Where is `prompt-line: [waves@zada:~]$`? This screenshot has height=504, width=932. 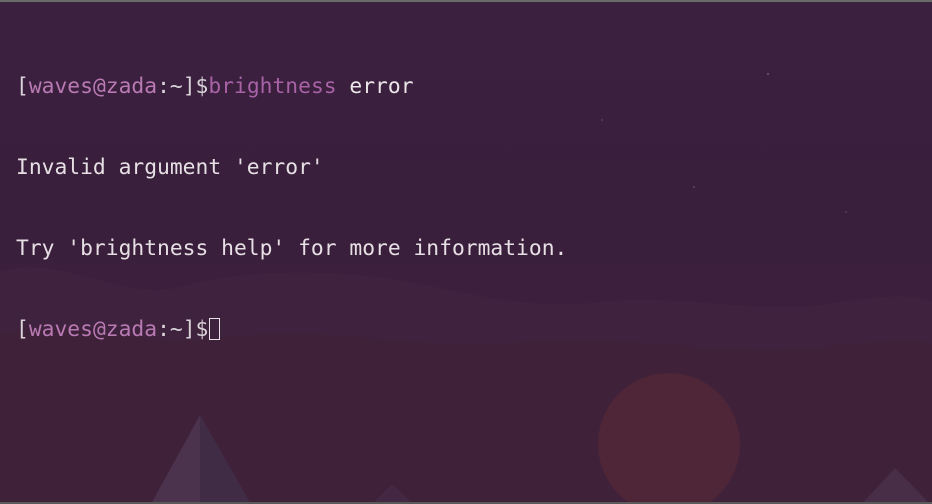
prompt-line: [waves@zada:~]$ is located at coordinates (291, 329).